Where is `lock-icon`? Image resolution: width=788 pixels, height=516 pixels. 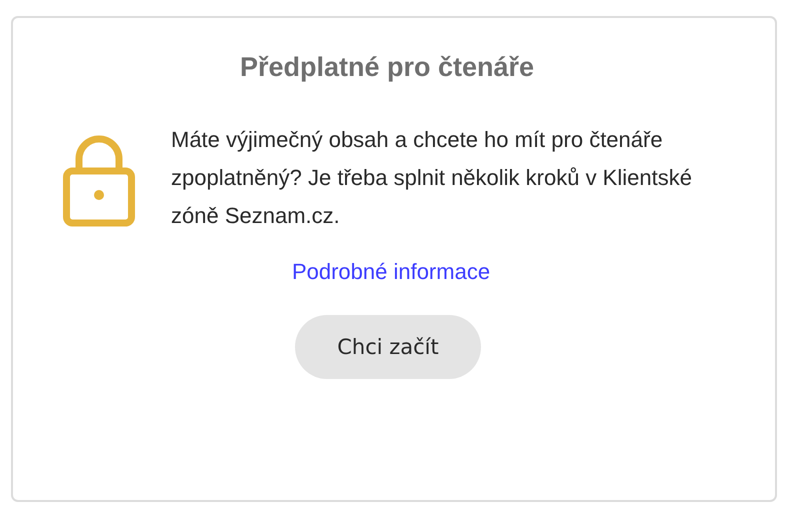 lock-icon is located at coordinates (99, 181).